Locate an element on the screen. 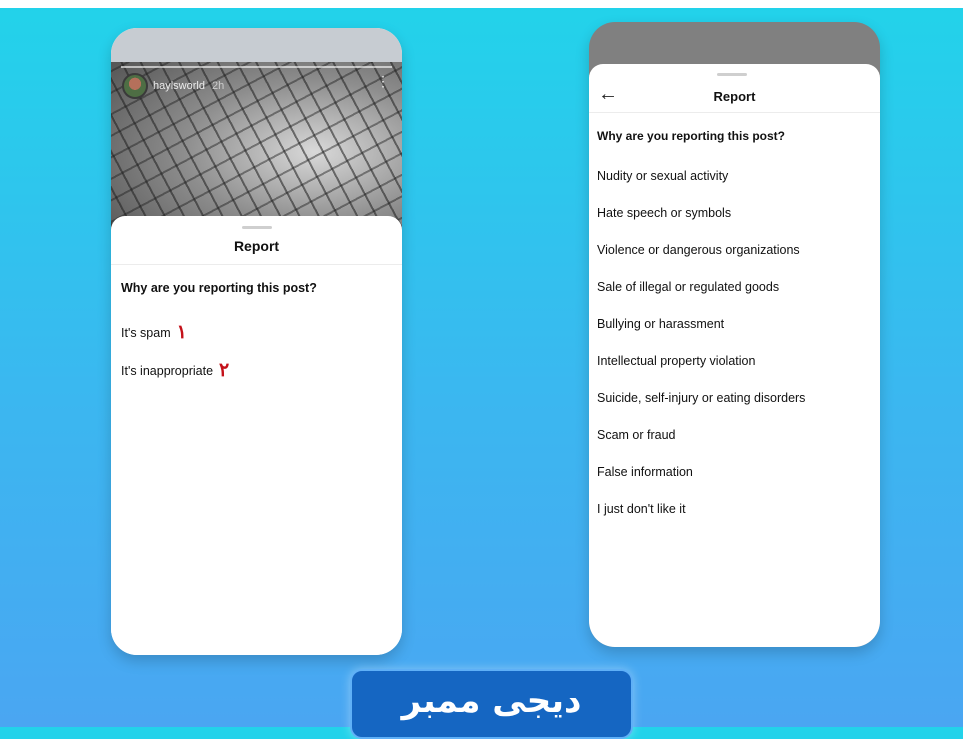  number-marker-1: ۱ is located at coordinates (181, 332).